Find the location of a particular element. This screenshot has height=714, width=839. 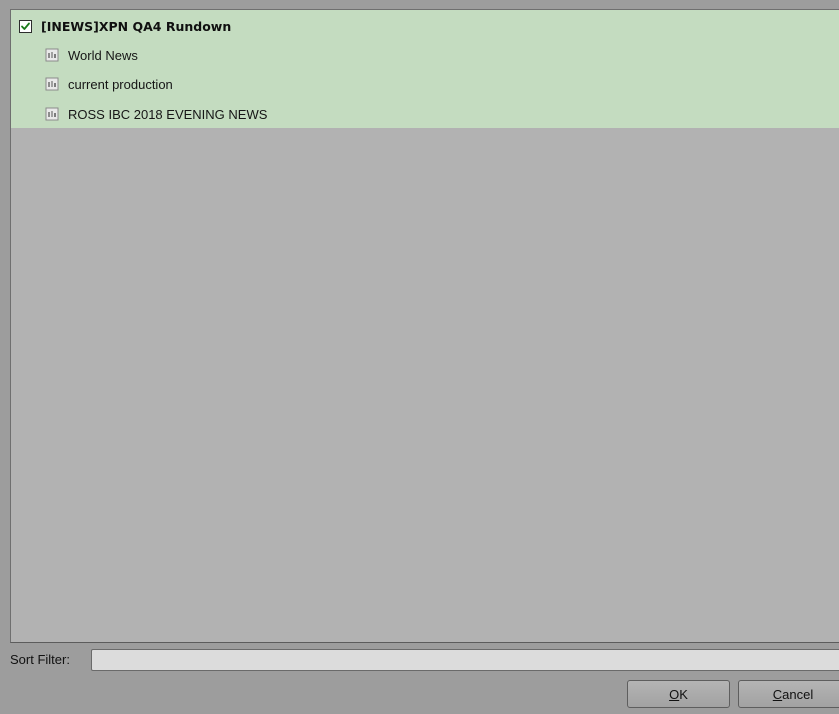

tree-child-label: World News is located at coordinates (103, 55).